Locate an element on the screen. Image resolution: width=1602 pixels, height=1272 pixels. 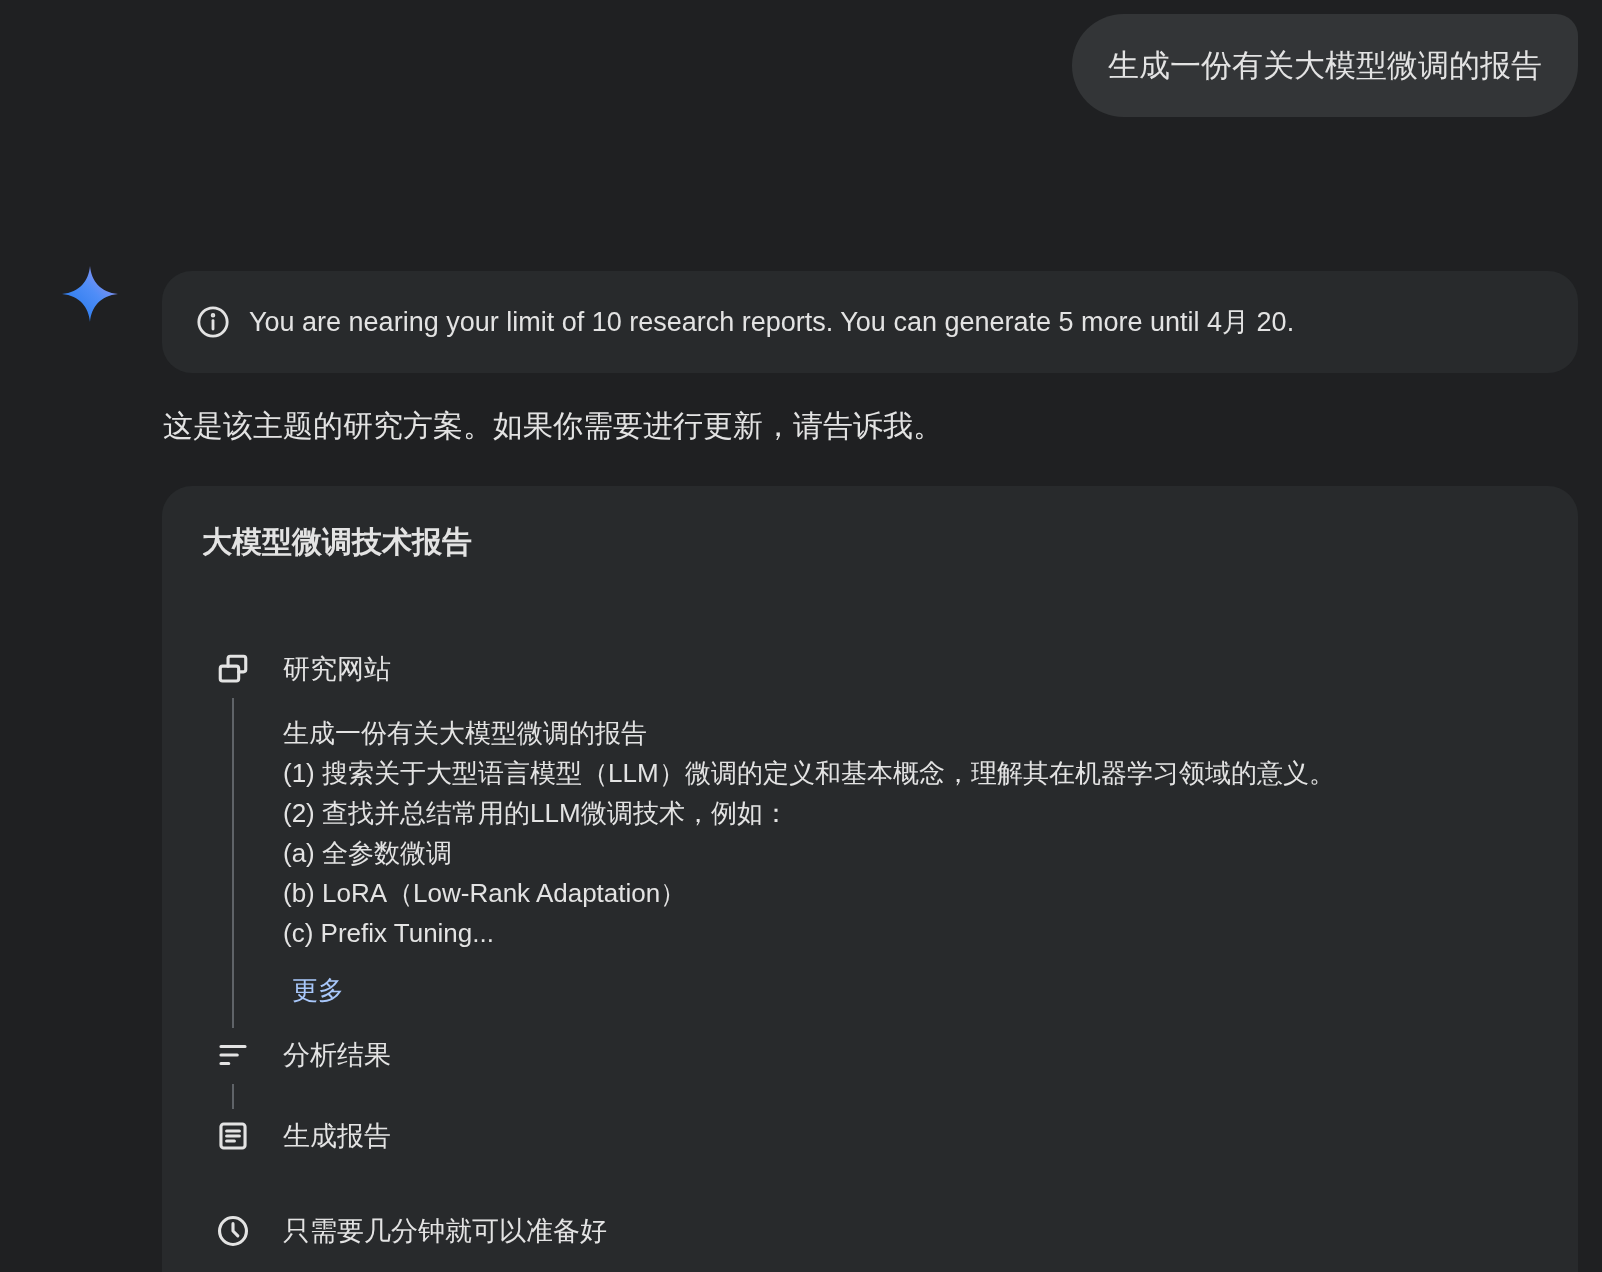
user-message-bubble: 生成一份有关大模型微调的报告 is located at coordinates (1325, 65).